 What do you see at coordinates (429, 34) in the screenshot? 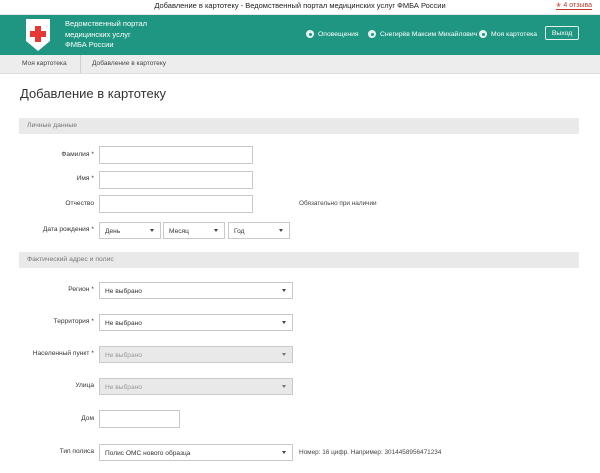
I see `user-name: Снегирёв Максим Михайлович` at bounding box center [429, 34].